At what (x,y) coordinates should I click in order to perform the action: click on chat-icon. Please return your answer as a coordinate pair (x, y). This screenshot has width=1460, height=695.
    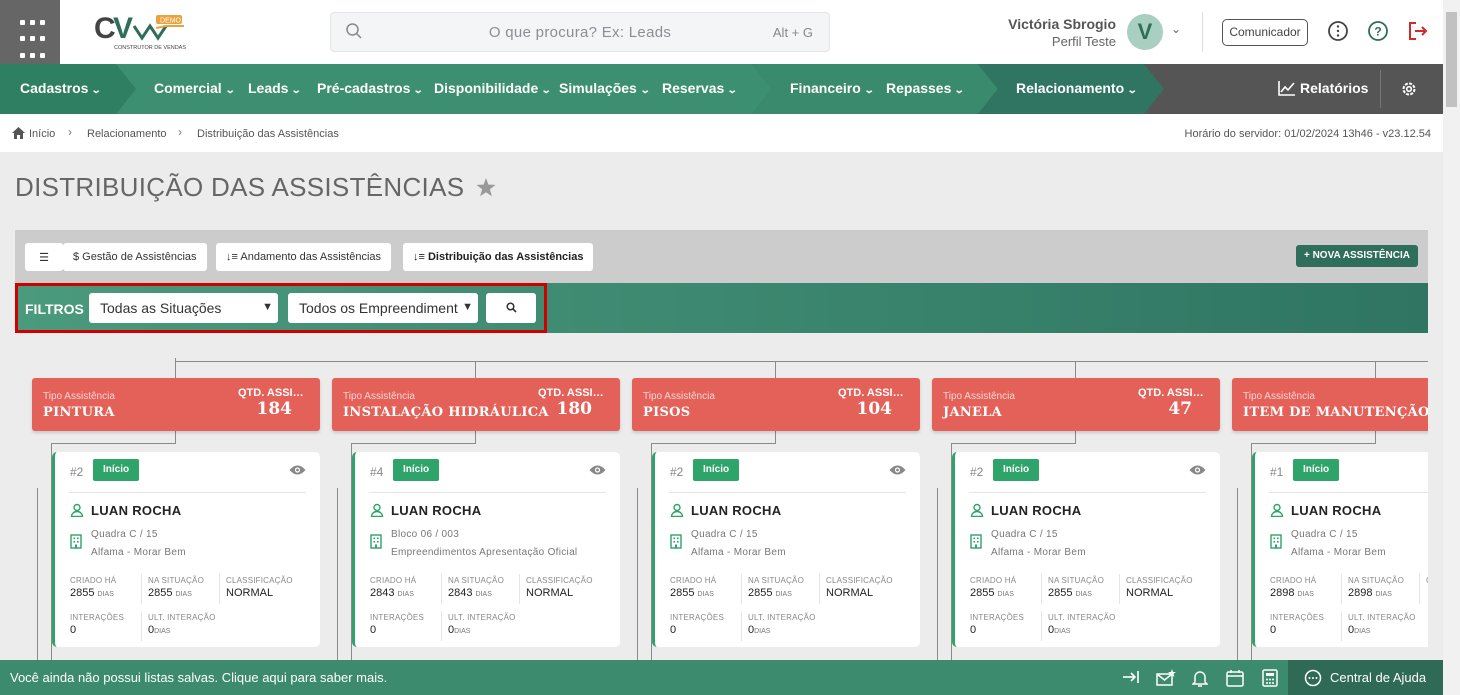
    Looking at the image, I should click on (1313, 678).